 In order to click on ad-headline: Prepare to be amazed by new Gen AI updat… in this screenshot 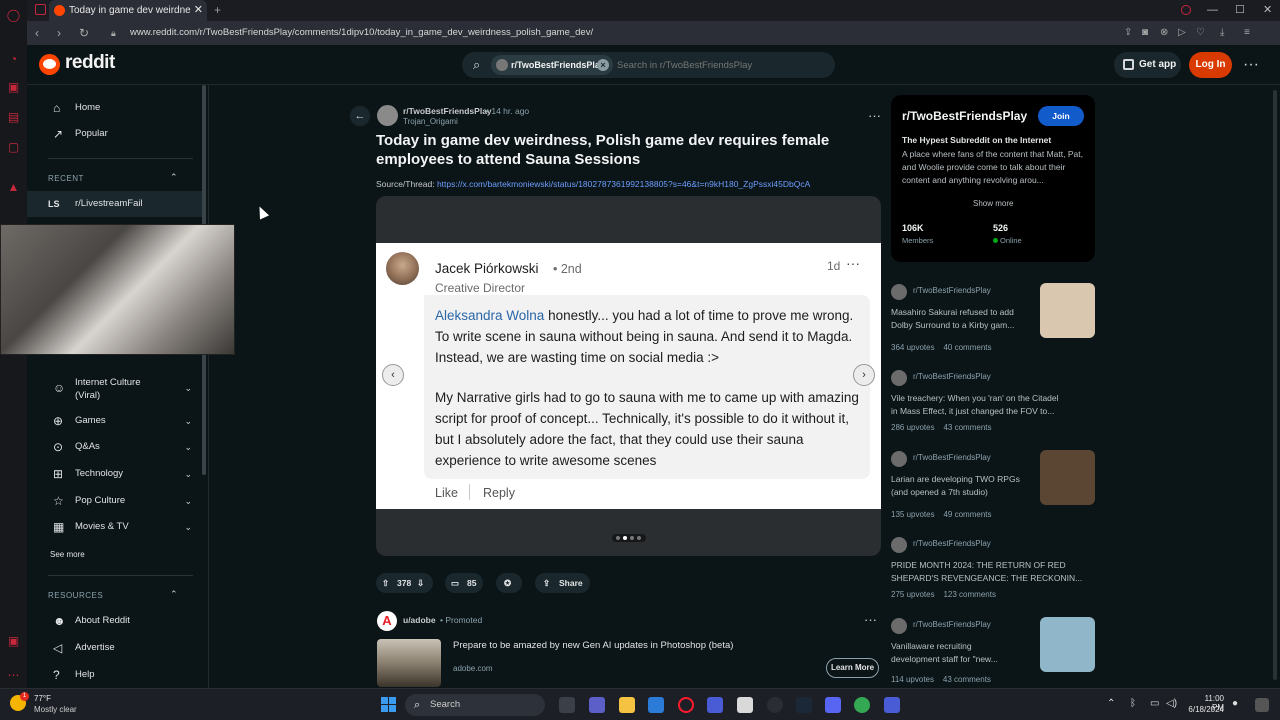, I will do `click(593, 645)`.